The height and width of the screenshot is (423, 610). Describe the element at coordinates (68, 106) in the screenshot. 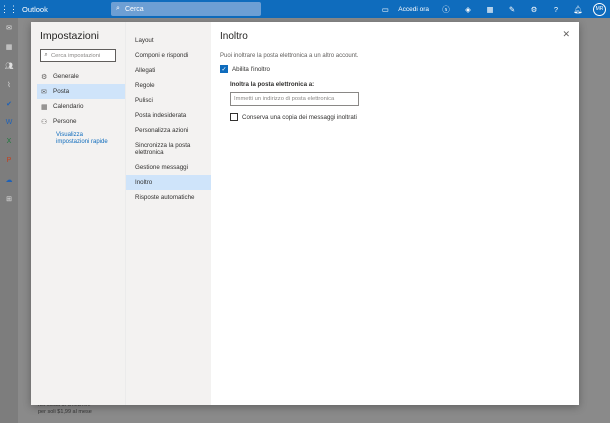

I see `category-label: Calendario` at that location.